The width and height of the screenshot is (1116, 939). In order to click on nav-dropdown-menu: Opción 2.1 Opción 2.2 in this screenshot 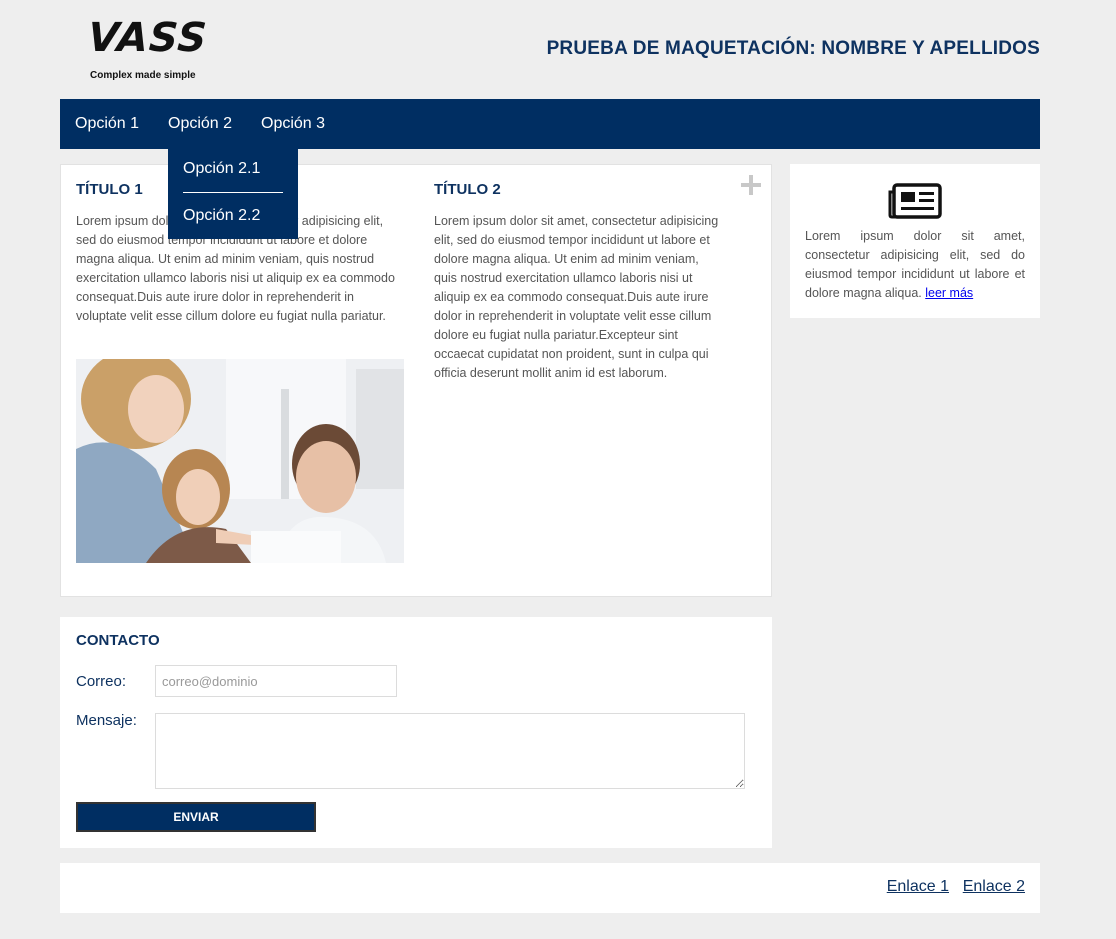, I will do `click(233, 194)`.